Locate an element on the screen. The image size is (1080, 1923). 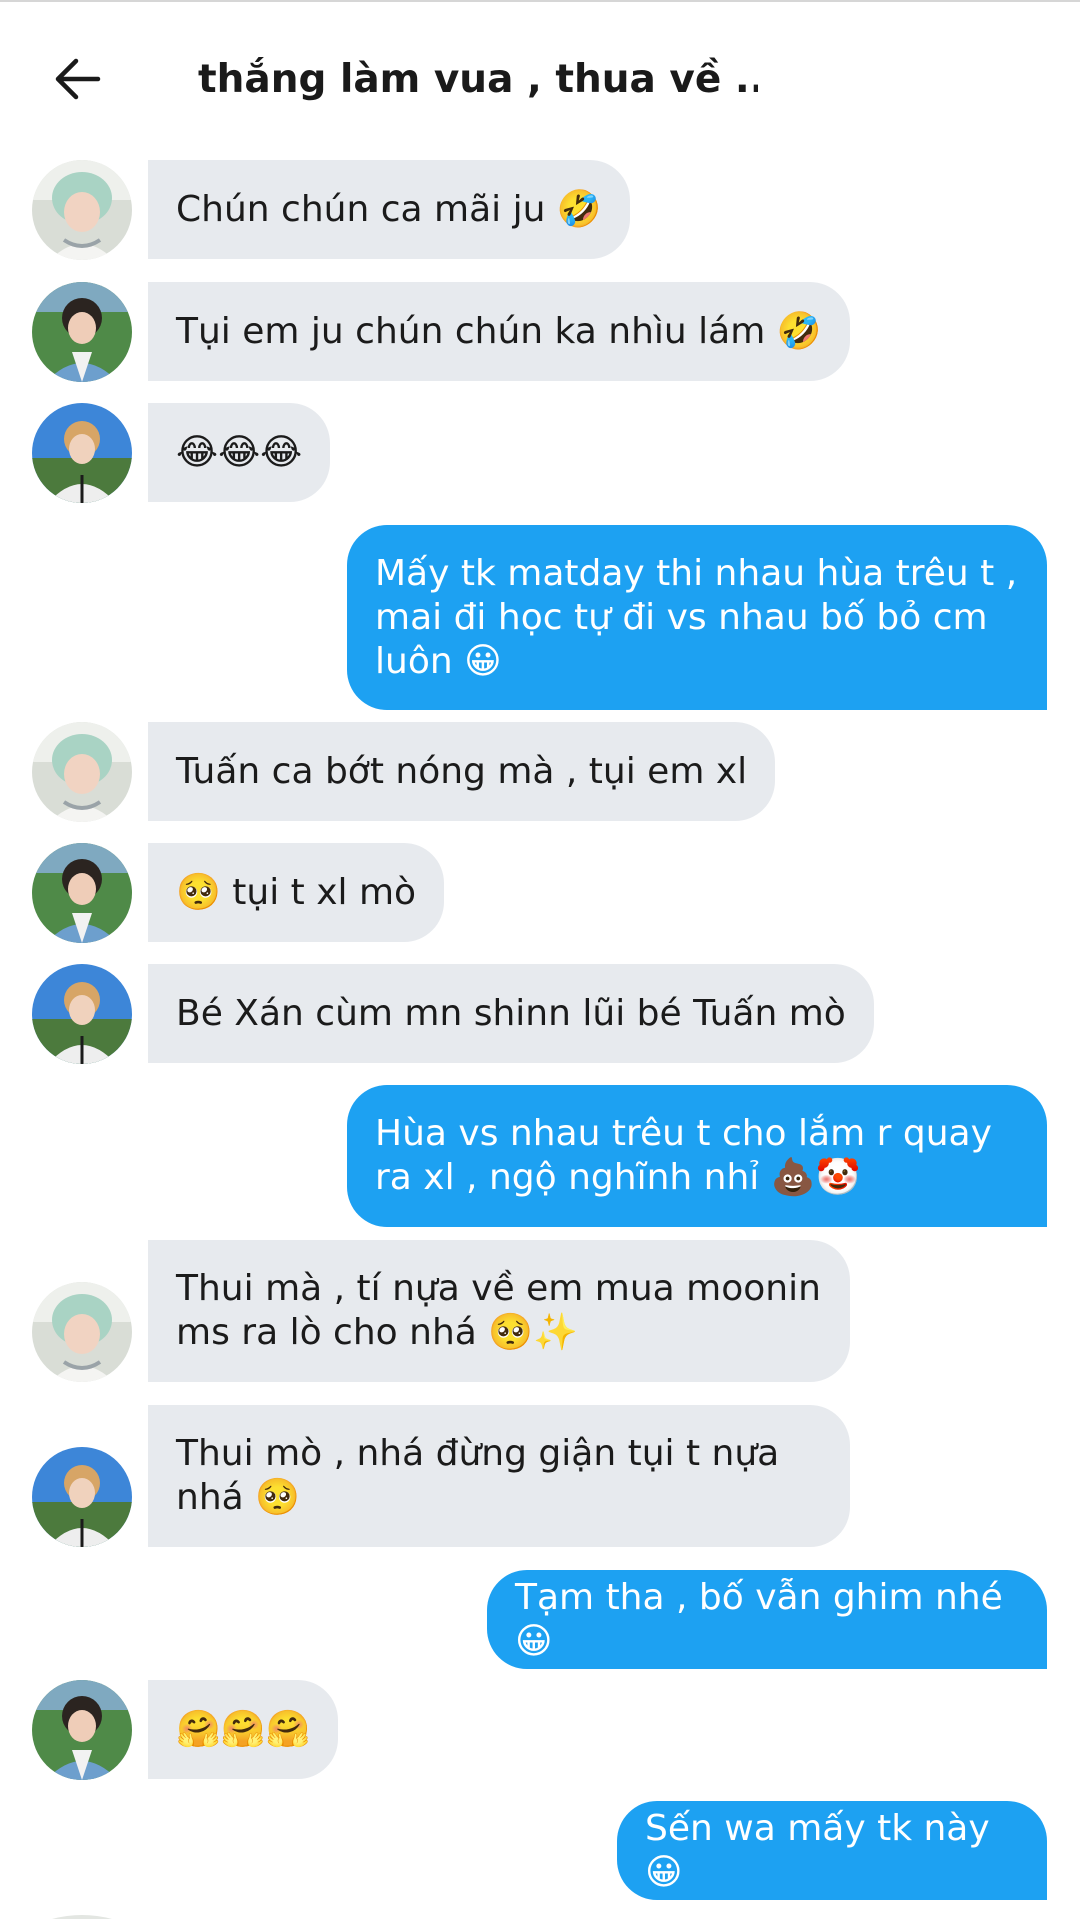
message-text: 😂😂😂 is located at coordinates (239, 452).